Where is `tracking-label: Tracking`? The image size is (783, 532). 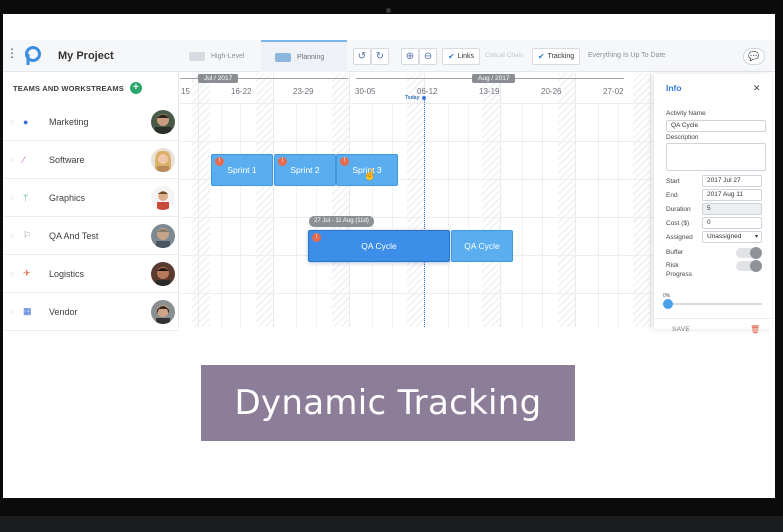 tracking-label: Tracking is located at coordinates (561, 56).